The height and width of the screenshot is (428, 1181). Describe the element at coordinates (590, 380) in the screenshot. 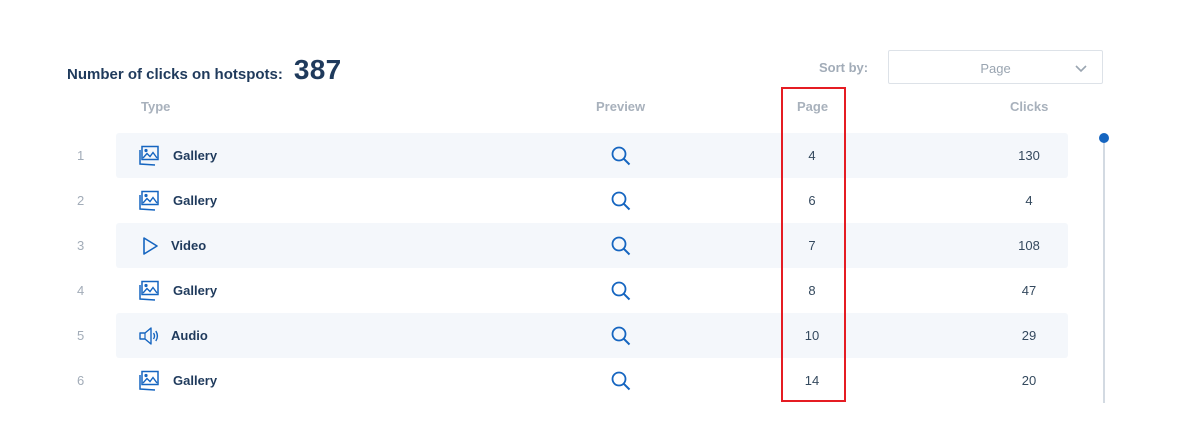

I see `table-row: 6 Gallery 14 20` at that location.